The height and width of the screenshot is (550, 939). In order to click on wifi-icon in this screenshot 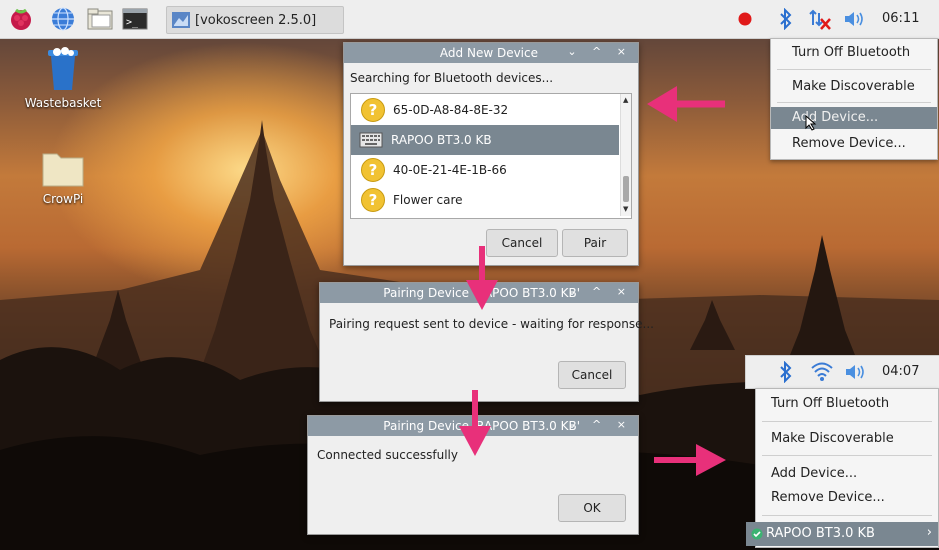, I will do `click(822, 372)`.